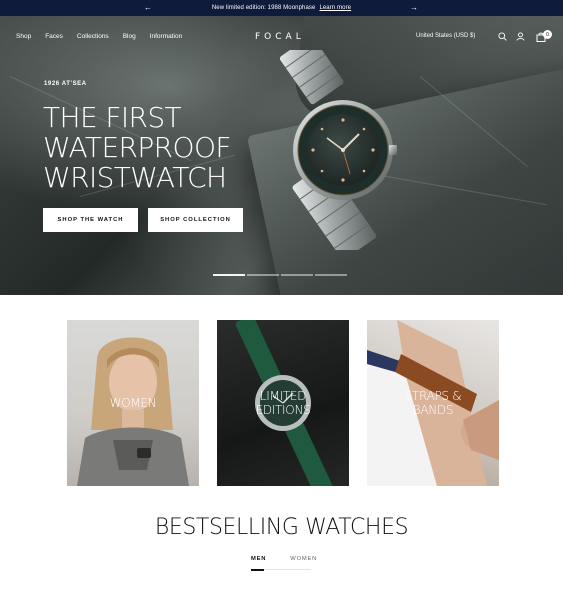 This screenshot has width=563, height=593. What do you see at coordinates (257, 570) in the screenshot?
I see `tab-active-indicator` at bounding box center [257, 570].